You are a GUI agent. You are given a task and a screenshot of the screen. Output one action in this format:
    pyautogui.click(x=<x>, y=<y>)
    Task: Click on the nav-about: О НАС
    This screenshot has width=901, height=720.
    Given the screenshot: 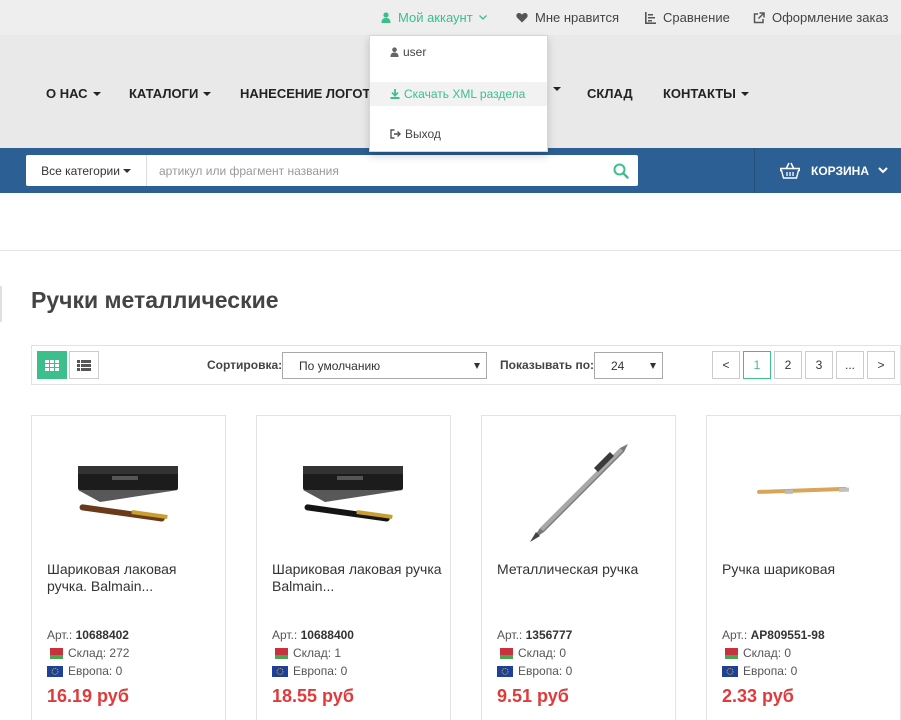 What is the action you would take?
    pyautogui.click(x=73, y=93)
    